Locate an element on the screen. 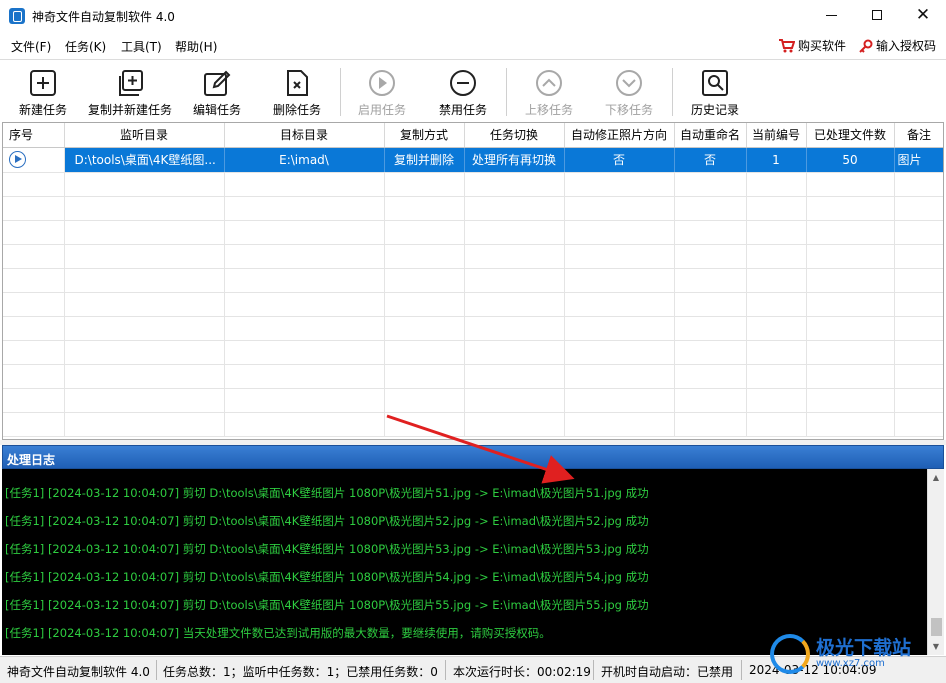 Image resolution: width=946 pixels, height=683 pixels. enable-task-label: 启用任务 is located at coordinates (381, 110).